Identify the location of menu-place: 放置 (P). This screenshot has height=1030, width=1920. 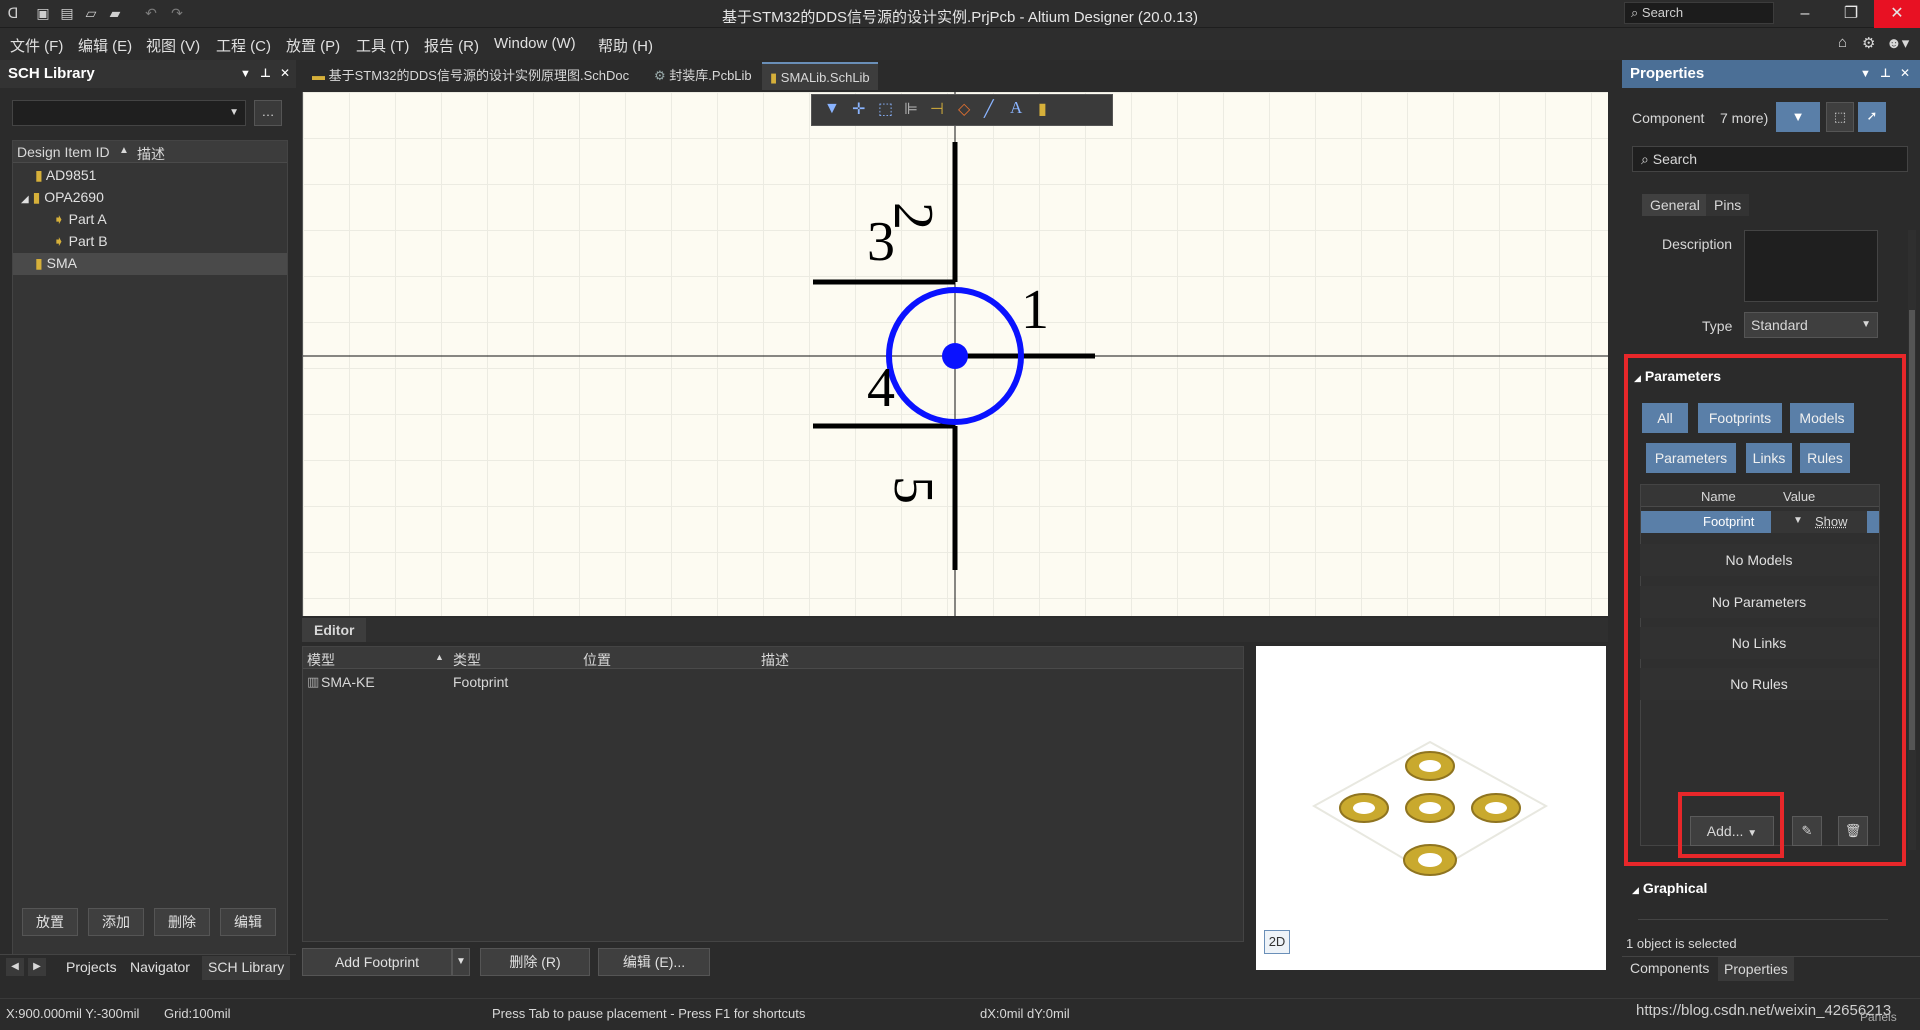
(313, 45).